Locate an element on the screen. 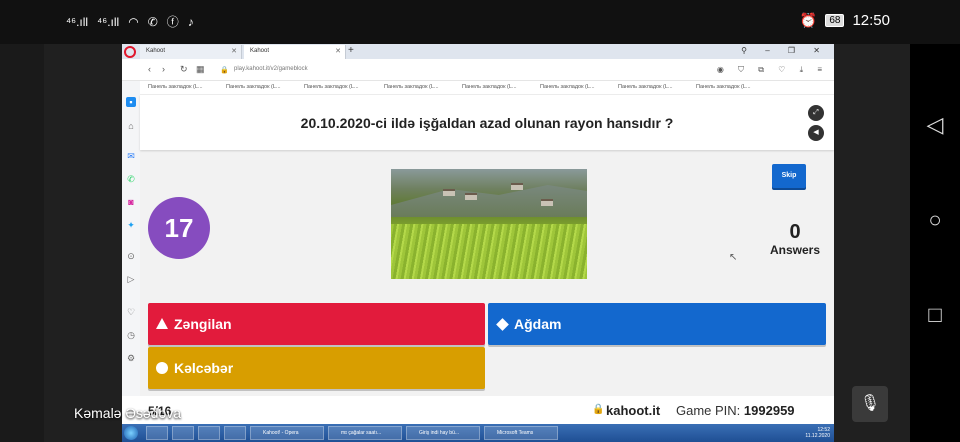 The height and width of the screenshot is (442, 960). window-controls: ⚲ – ❐ ✕ is located at coordinates (784, 50).